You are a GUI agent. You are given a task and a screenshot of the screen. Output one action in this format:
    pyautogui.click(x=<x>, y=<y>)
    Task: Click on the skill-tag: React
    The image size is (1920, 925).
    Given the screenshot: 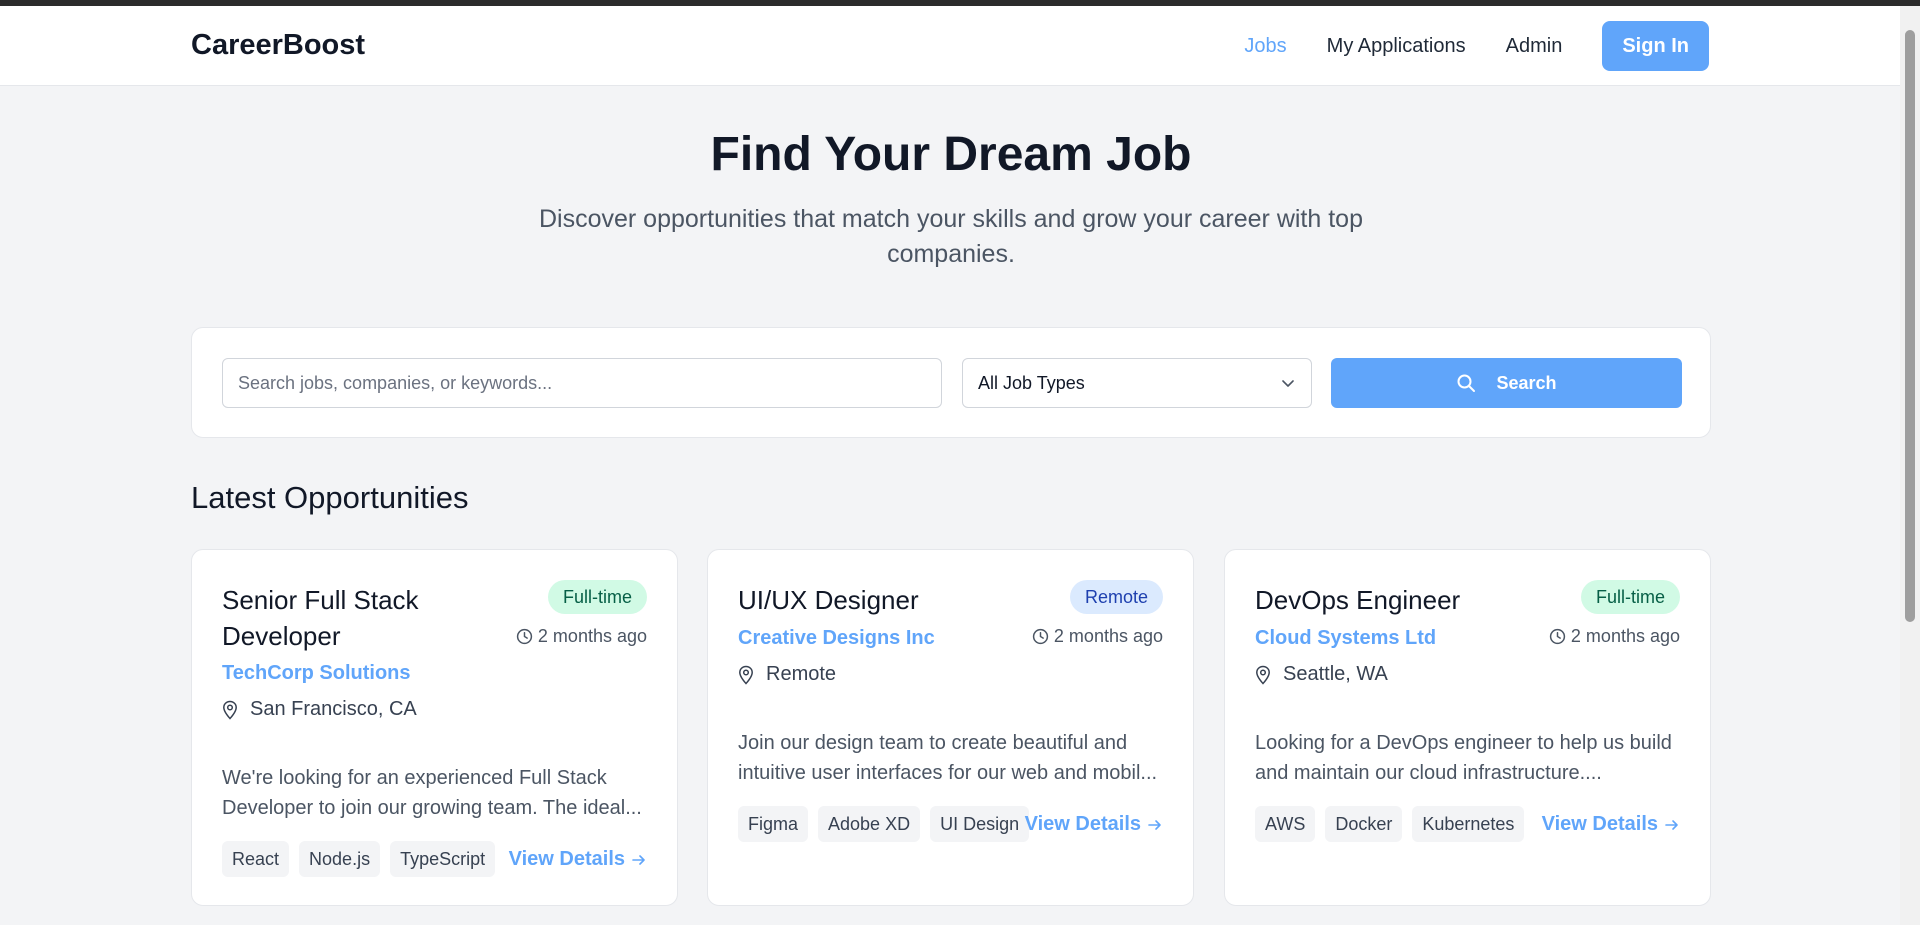 What is the action you would take?
    pyautogui.click(x=256, y=859)
    